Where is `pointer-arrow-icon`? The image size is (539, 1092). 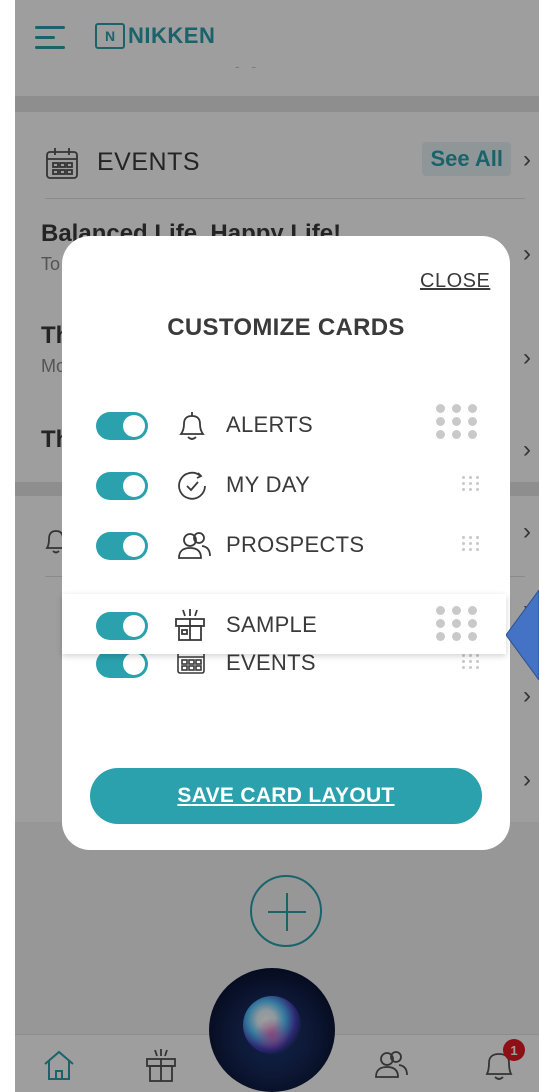
pointer-arrow-icon is located at coordinates (522, 635).